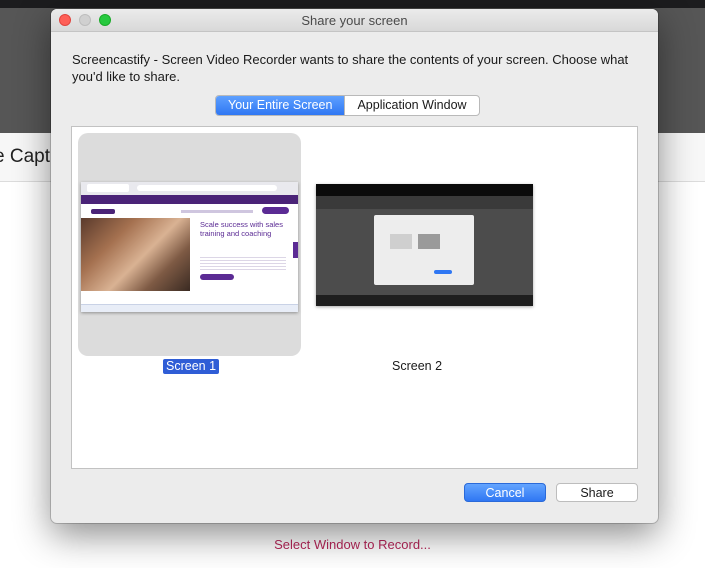 The image size is (705, 568). I want to click on preview-nav-bar, so click(189, 199).